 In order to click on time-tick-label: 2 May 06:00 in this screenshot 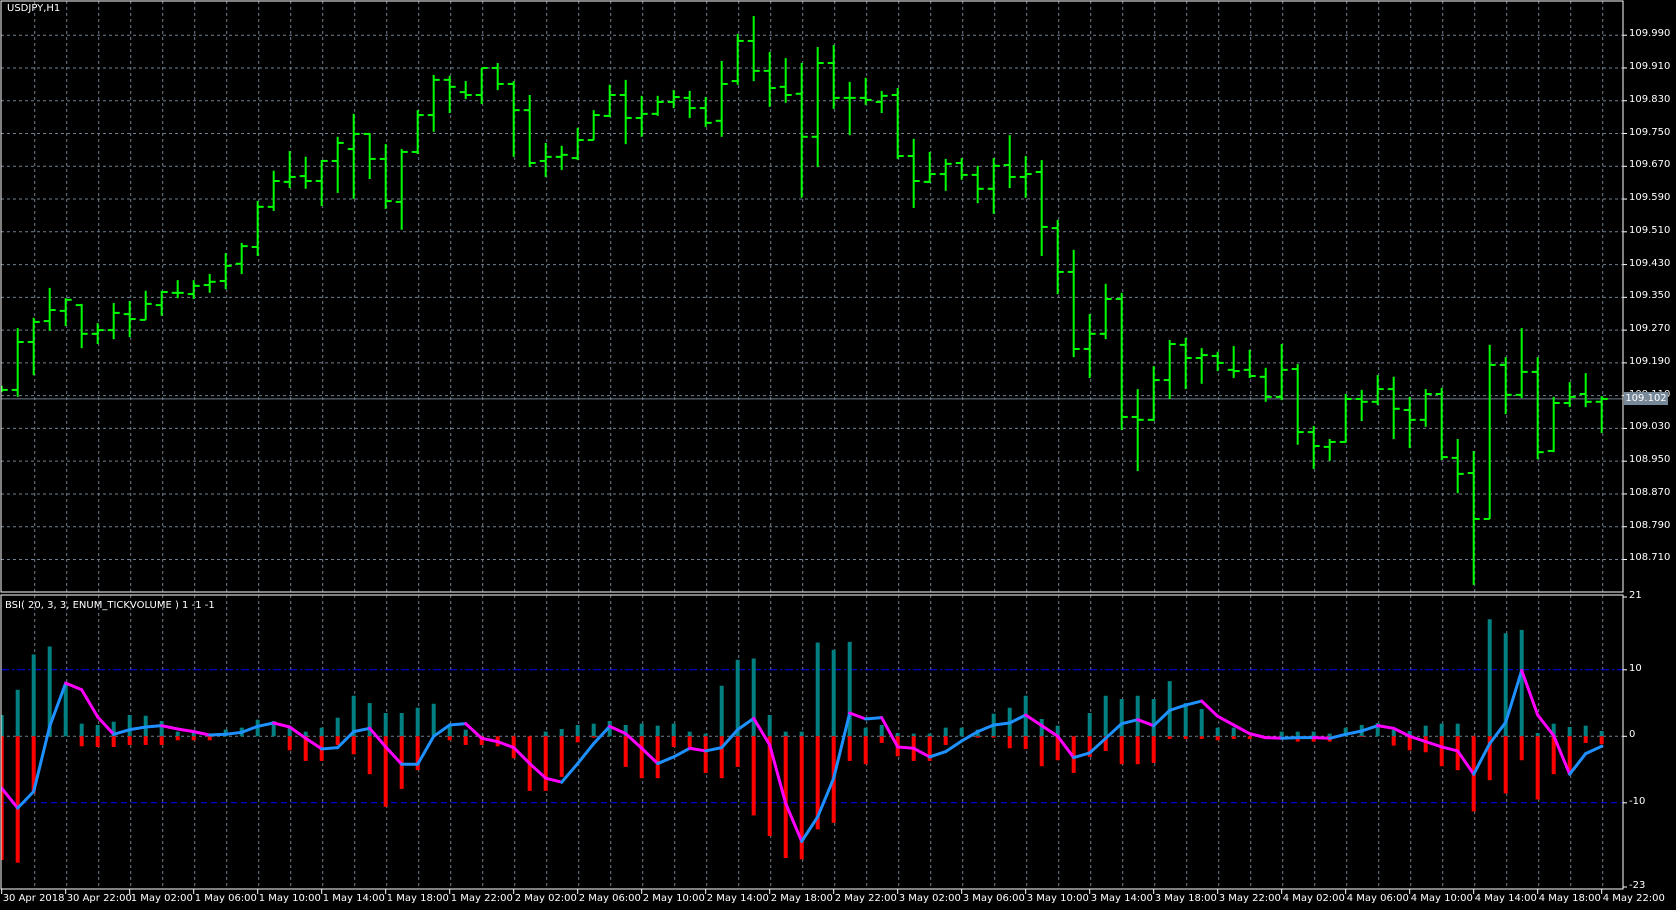, I will do `click(609, 898)`.